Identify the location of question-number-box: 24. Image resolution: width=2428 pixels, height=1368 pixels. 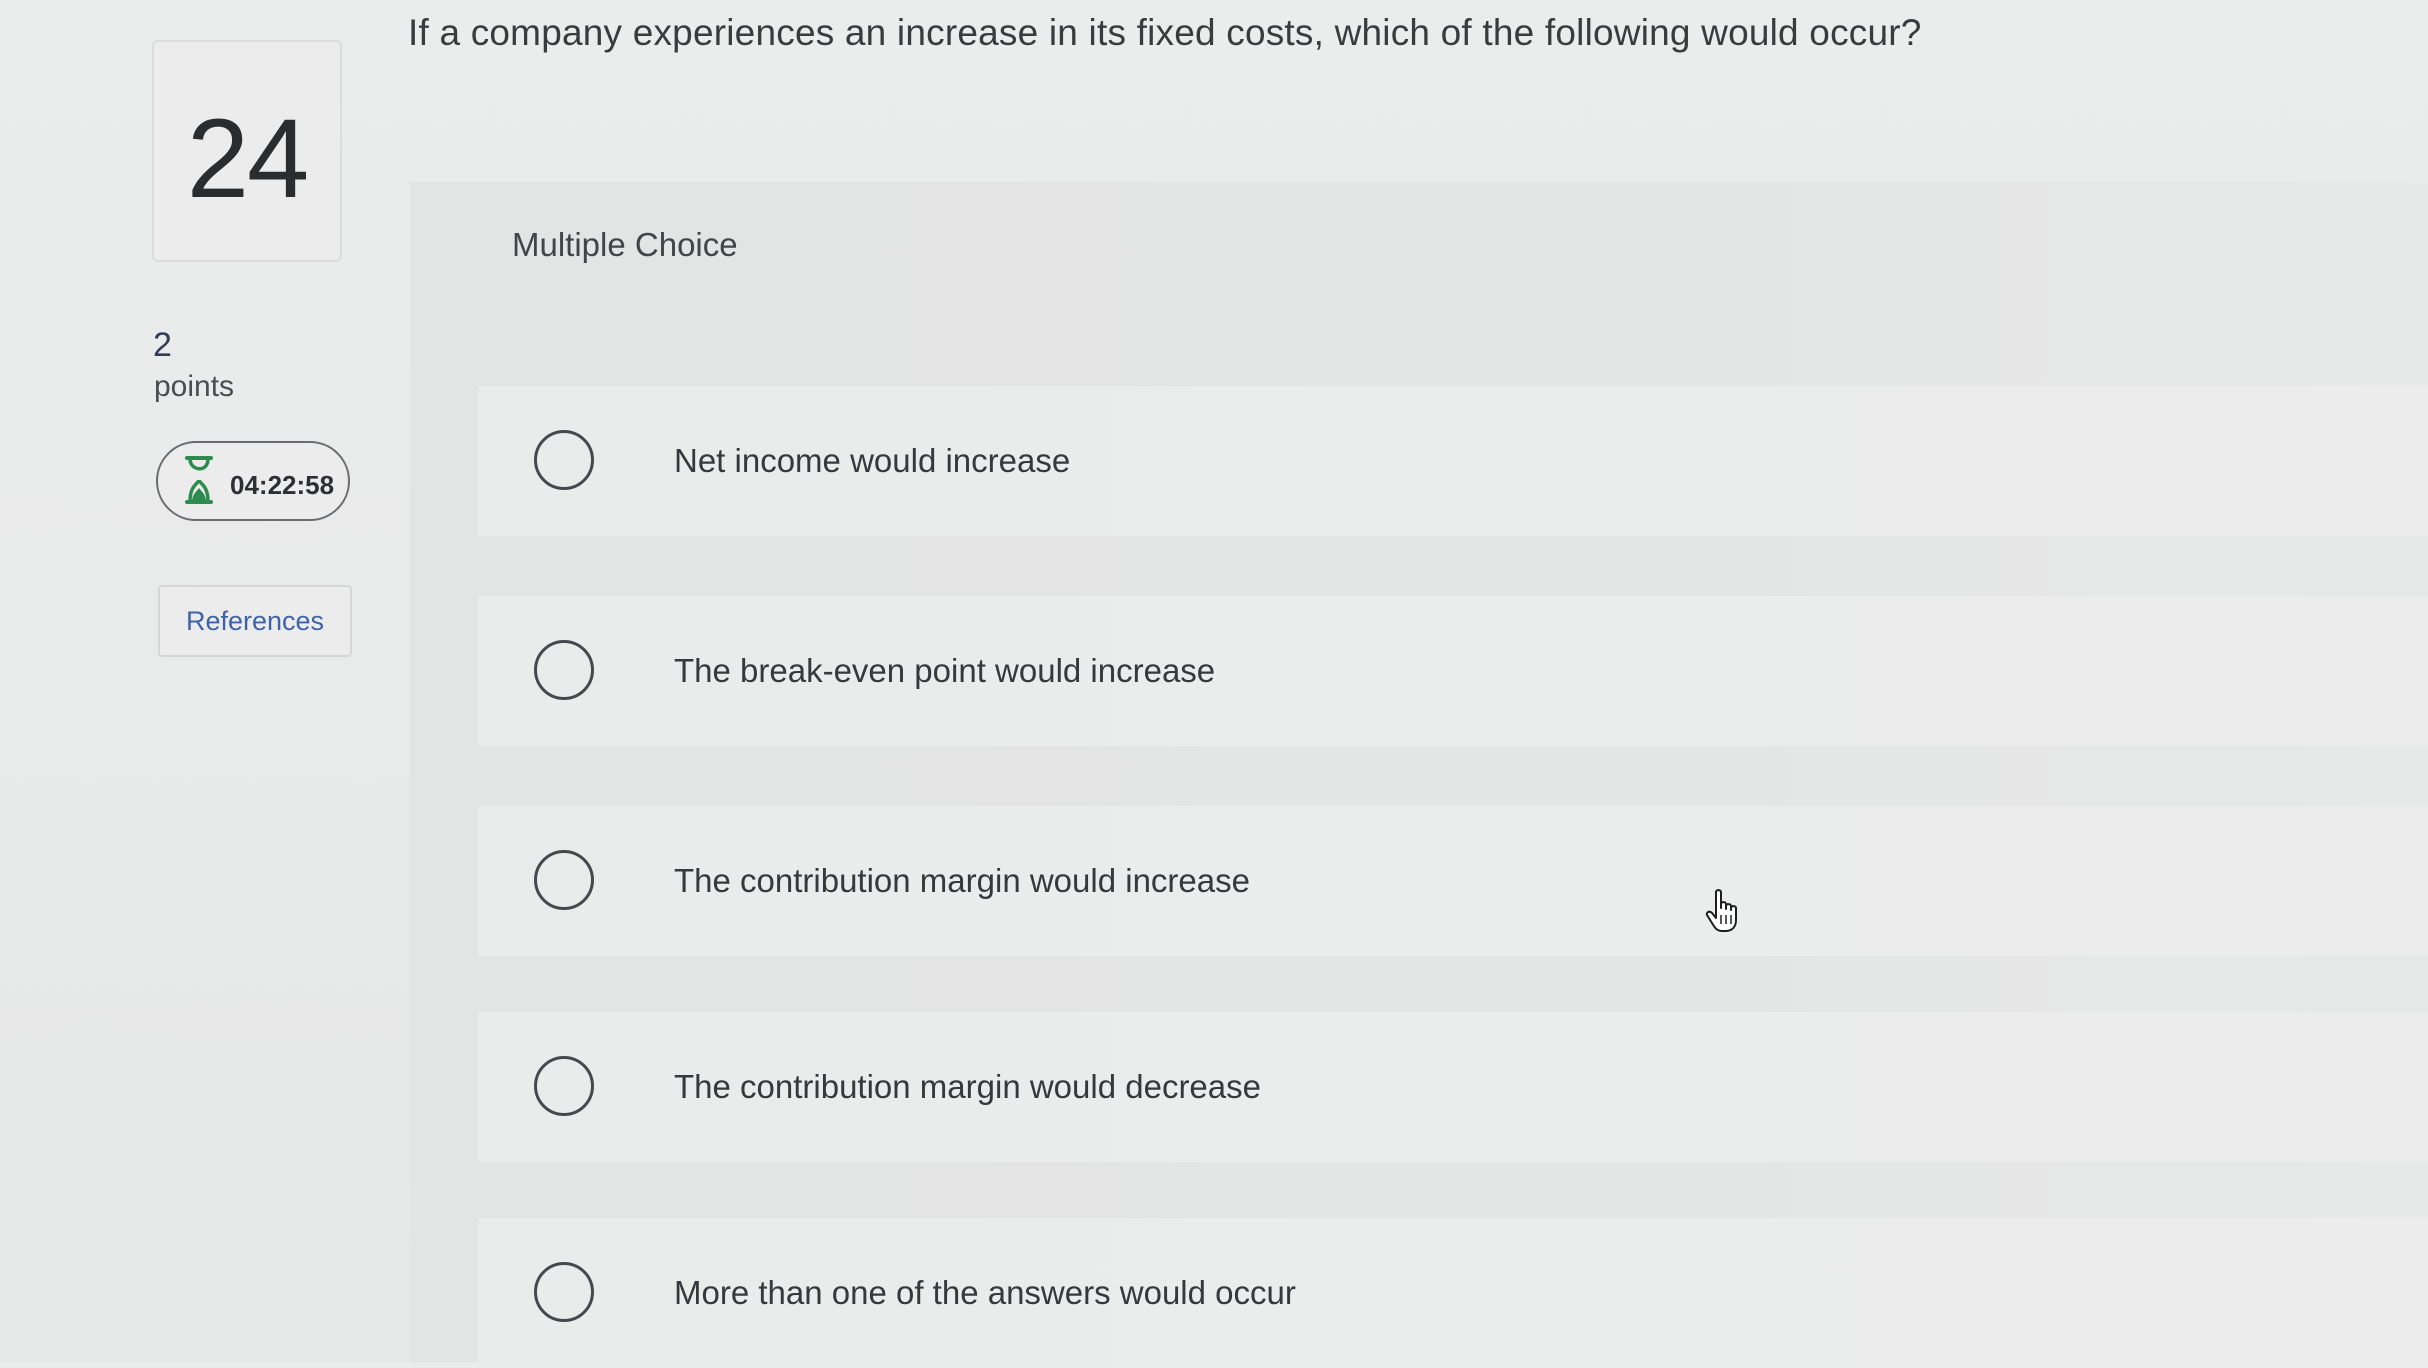
(247, 151).